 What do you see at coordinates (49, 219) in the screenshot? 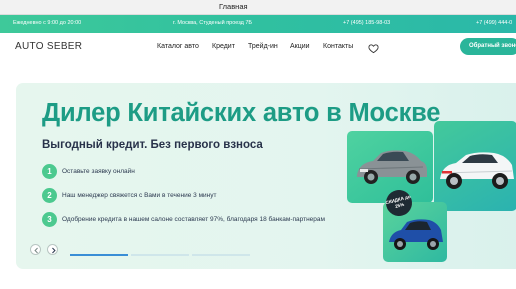
I see `step-number: 3` at bounding box center [49, 219].